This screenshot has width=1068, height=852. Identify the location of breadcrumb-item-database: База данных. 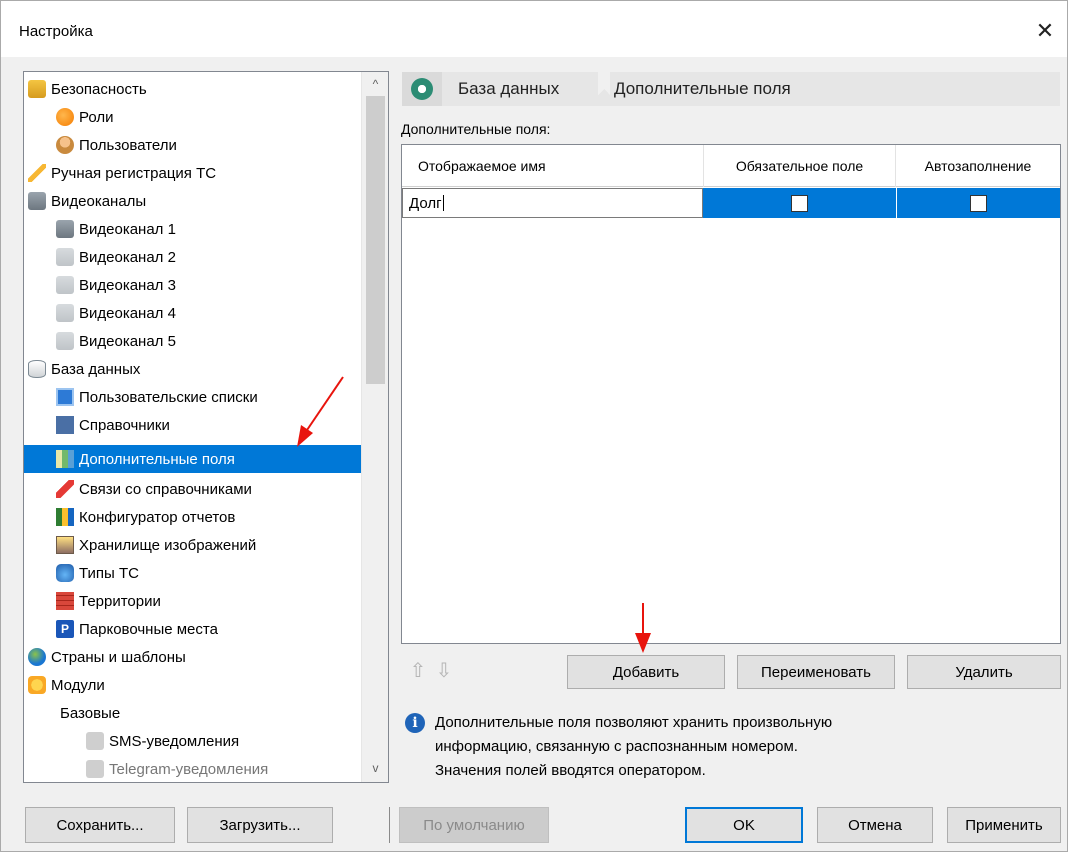
(508, 89).